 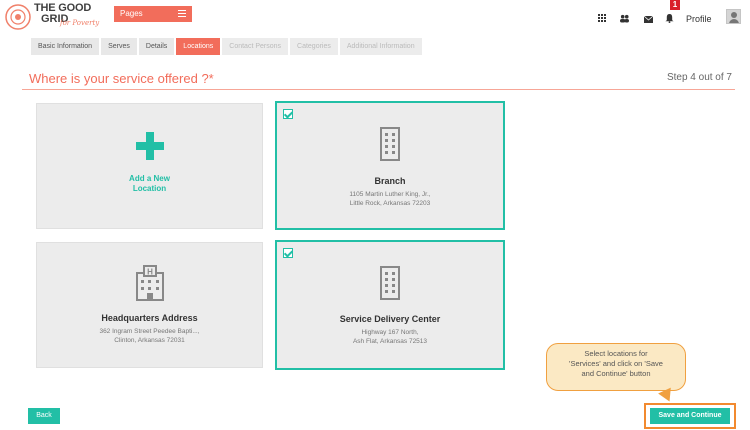 What do you see at coordinates (149, 331) in the screenshot?
I see `address-line-1: 362 Ingram Street Peedee Bapti...,` at bounding box center [149, 331].